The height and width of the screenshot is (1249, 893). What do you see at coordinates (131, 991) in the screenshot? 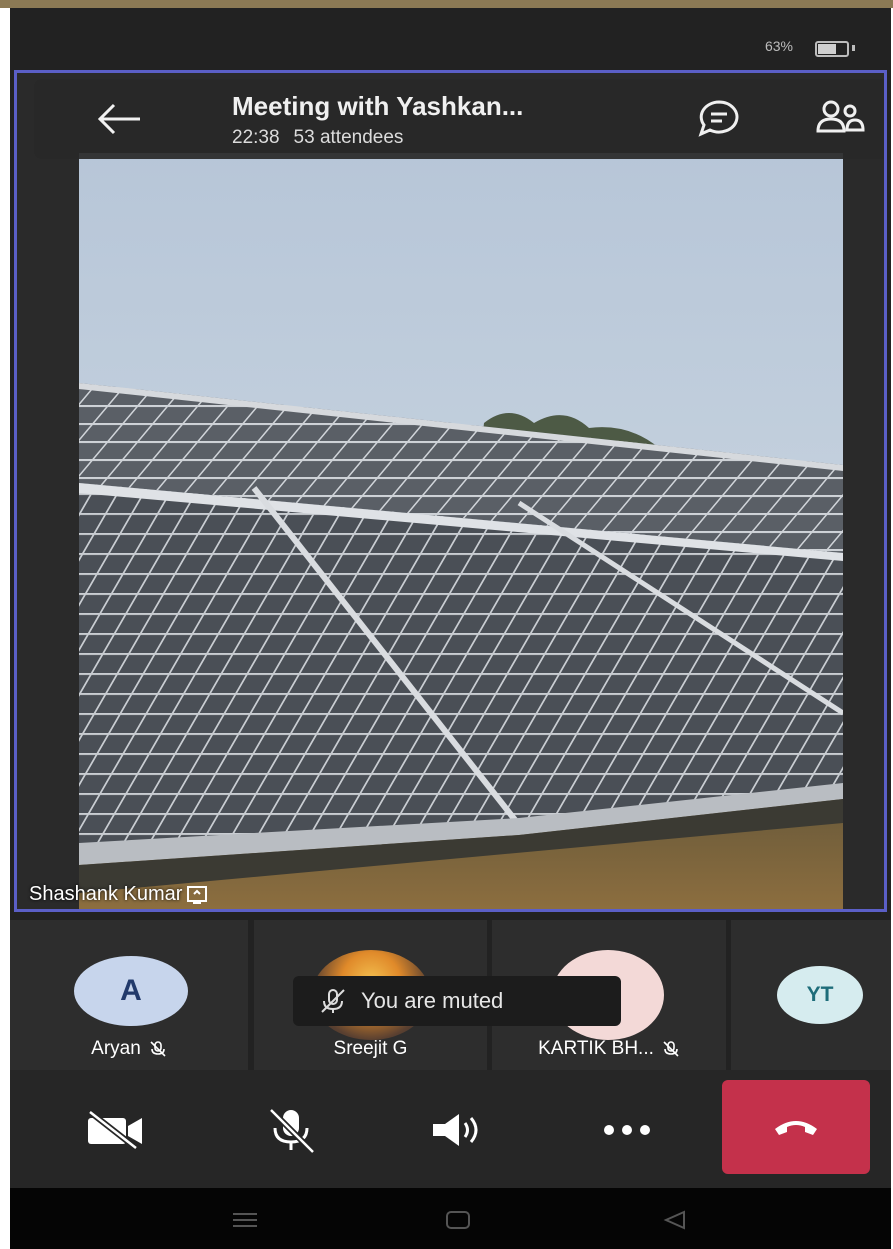
I see `avatar: A` at bounding box center [131, 991].